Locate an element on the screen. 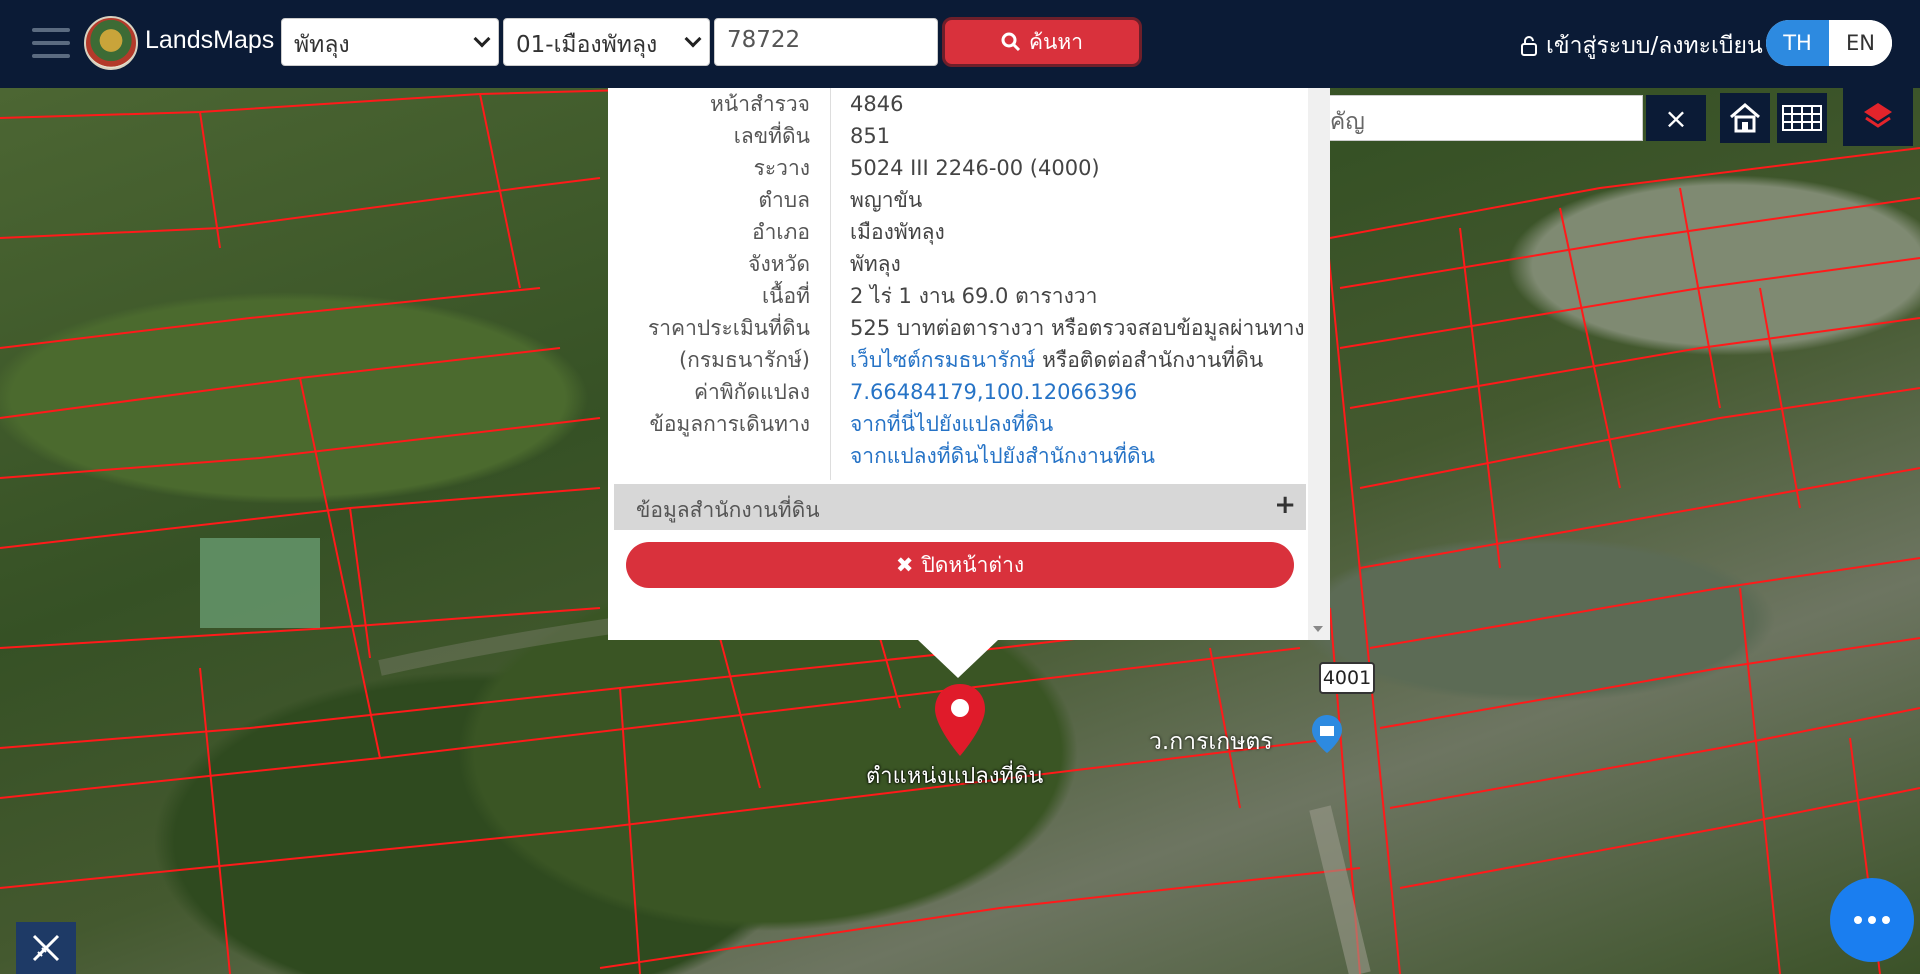  lang-en-button: EN is located at coordinates (1860, 43).